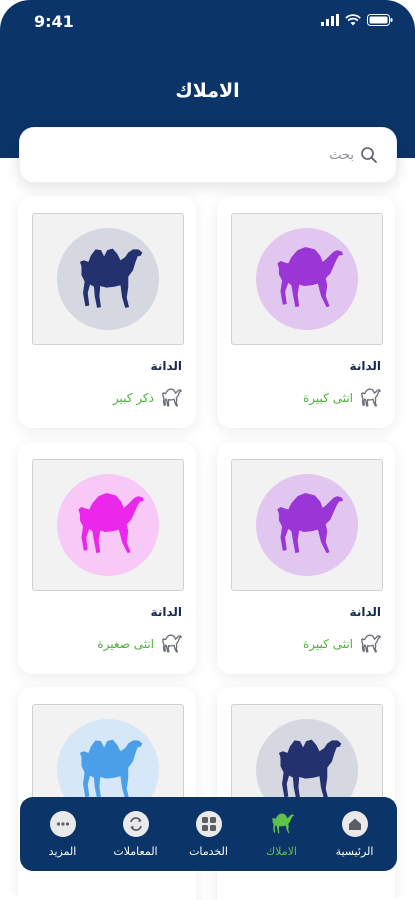 This screenshot has width=415, height=900. I want to click on tab-item: الخدمات, so click(209, 834).